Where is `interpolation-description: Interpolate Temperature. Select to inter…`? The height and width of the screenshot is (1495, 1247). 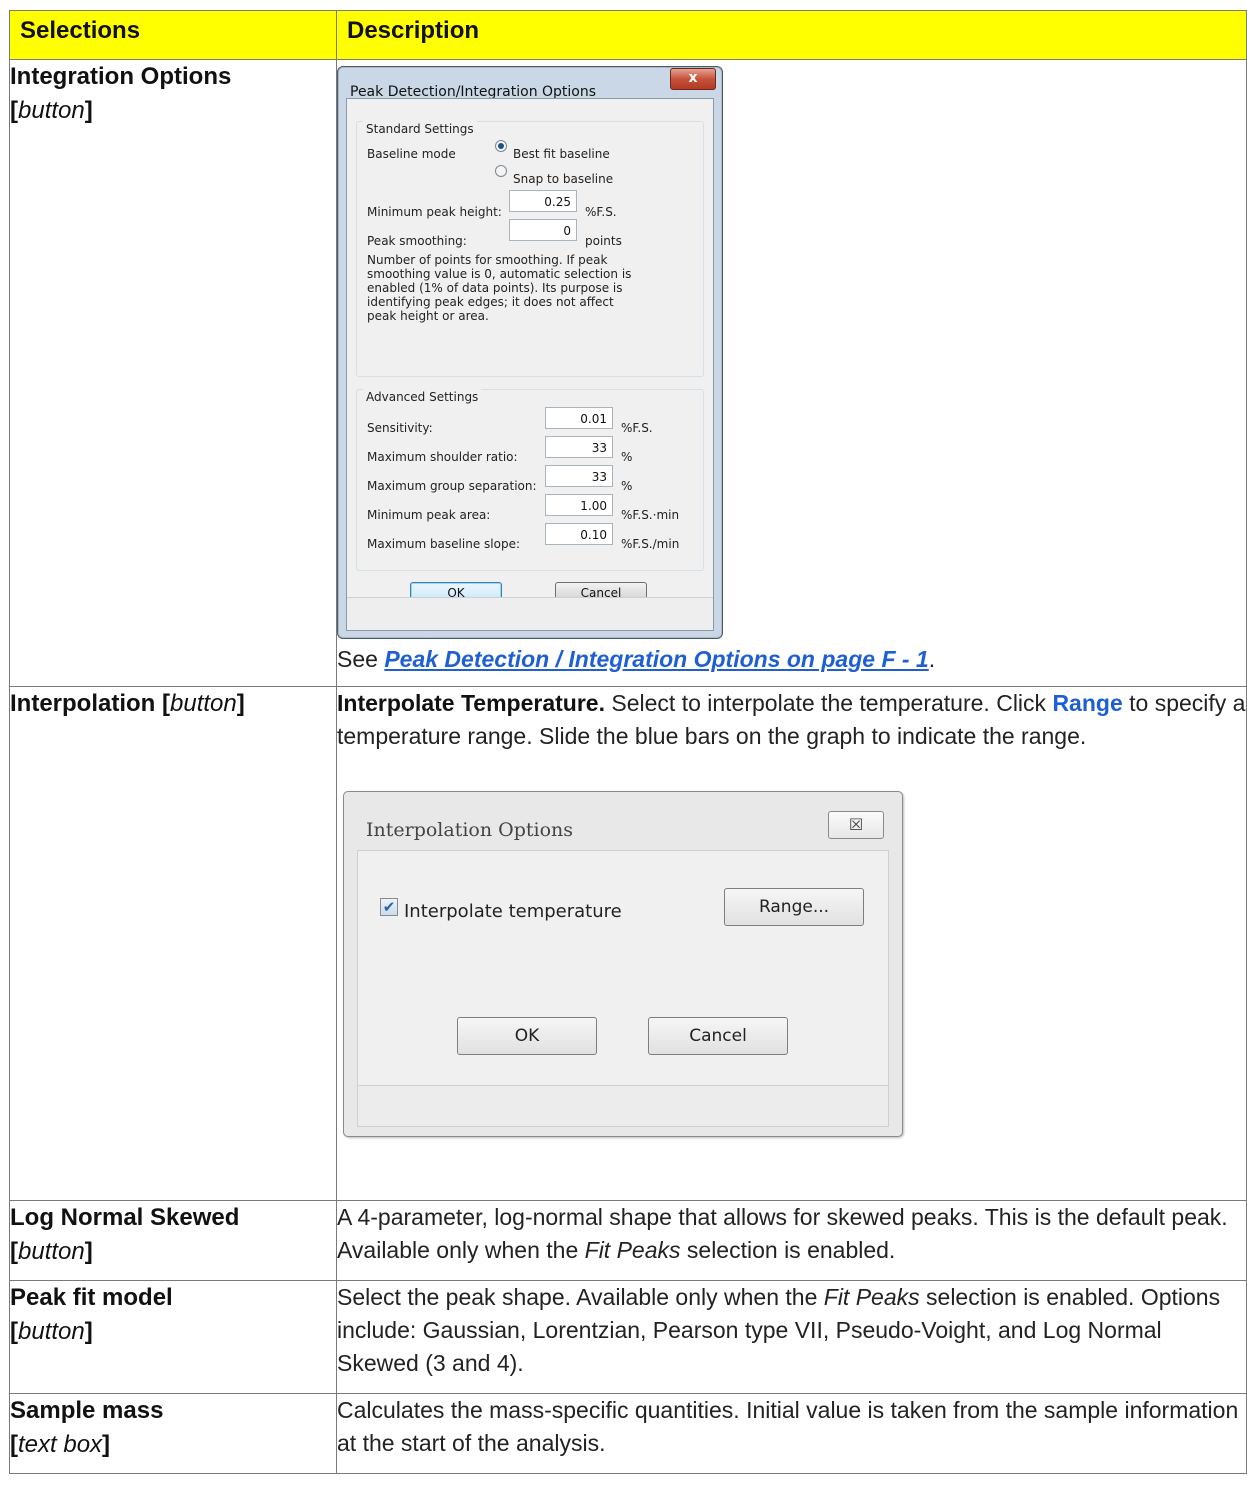 interpolation-description: Interpolate Temperature. Select to inter… is located at coordinates (791, 720).